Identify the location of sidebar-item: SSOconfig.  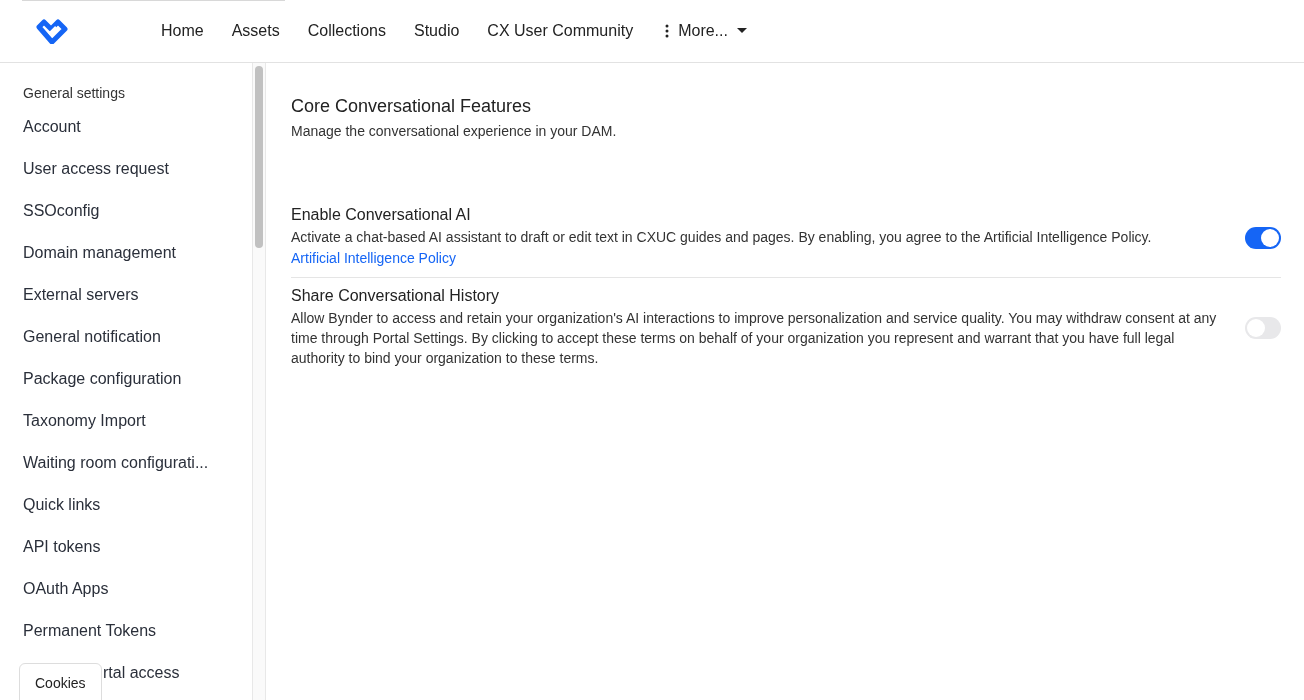
(126, 222).